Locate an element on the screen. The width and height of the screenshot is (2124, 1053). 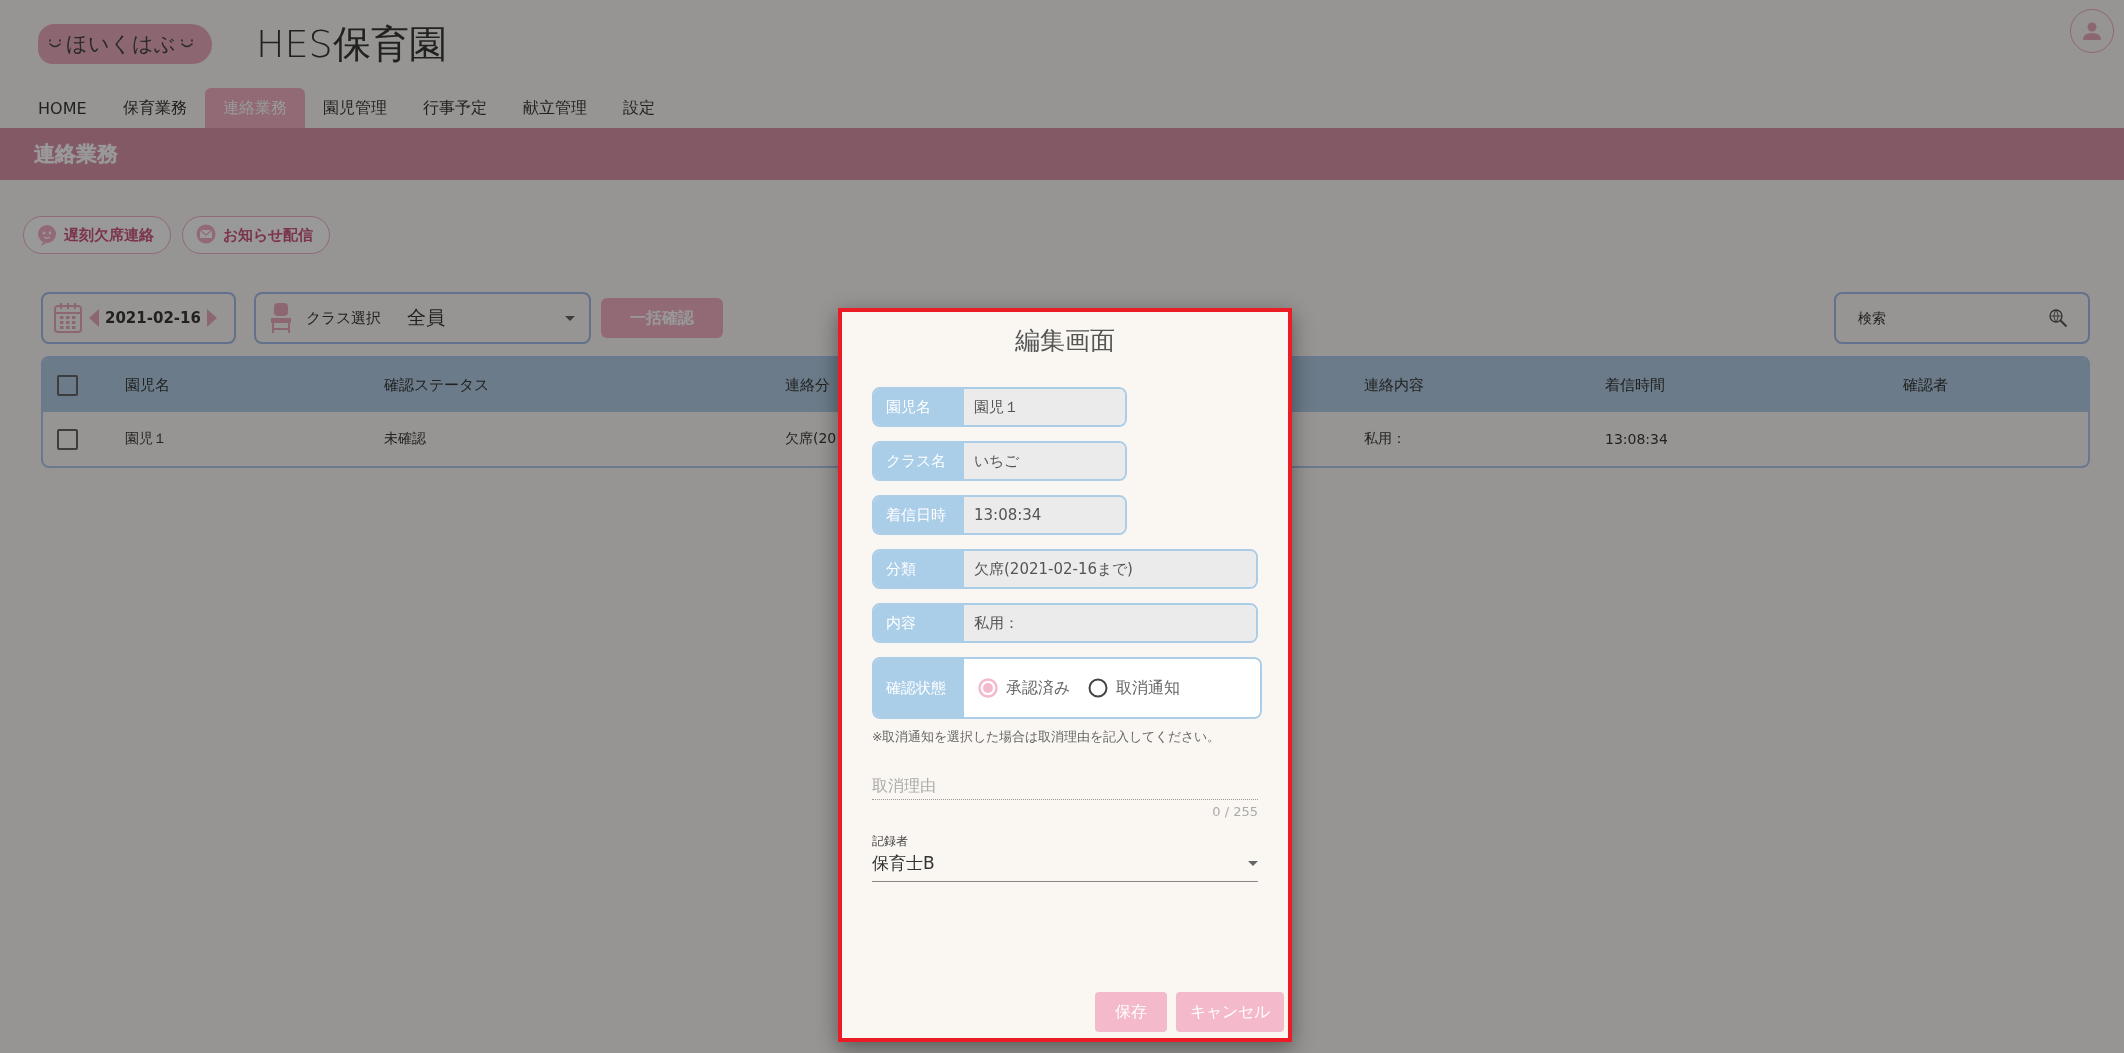
field-label: 園児名 is located at coordinates (919, 407).